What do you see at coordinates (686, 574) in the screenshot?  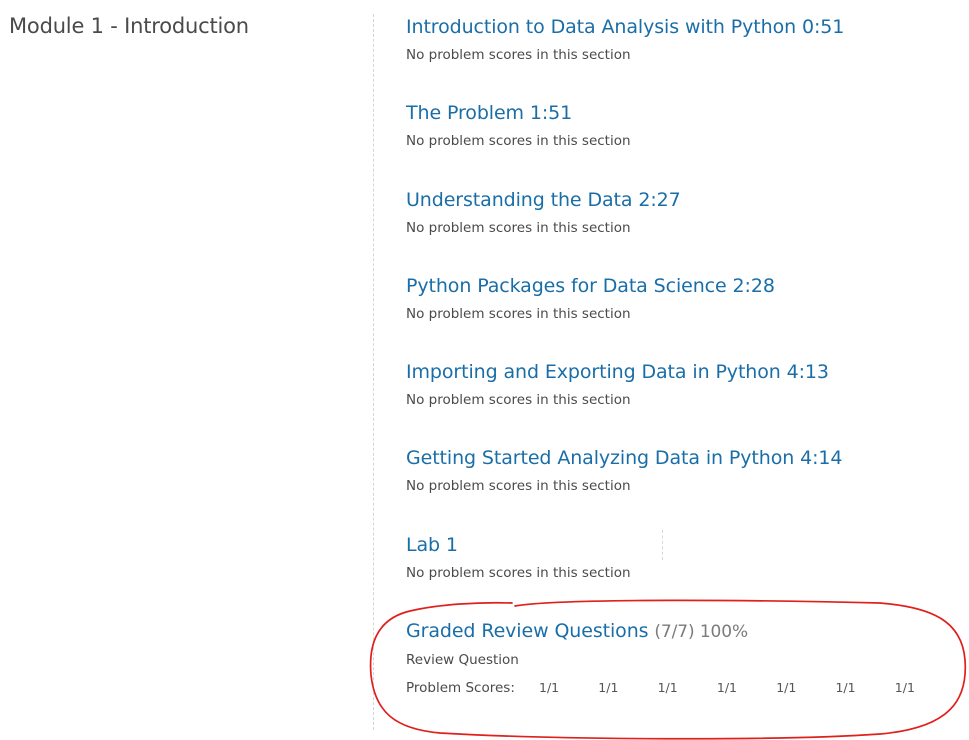 I see `section-item: Lab 1 No problem scores in this section` at bounding box center [686, 574].